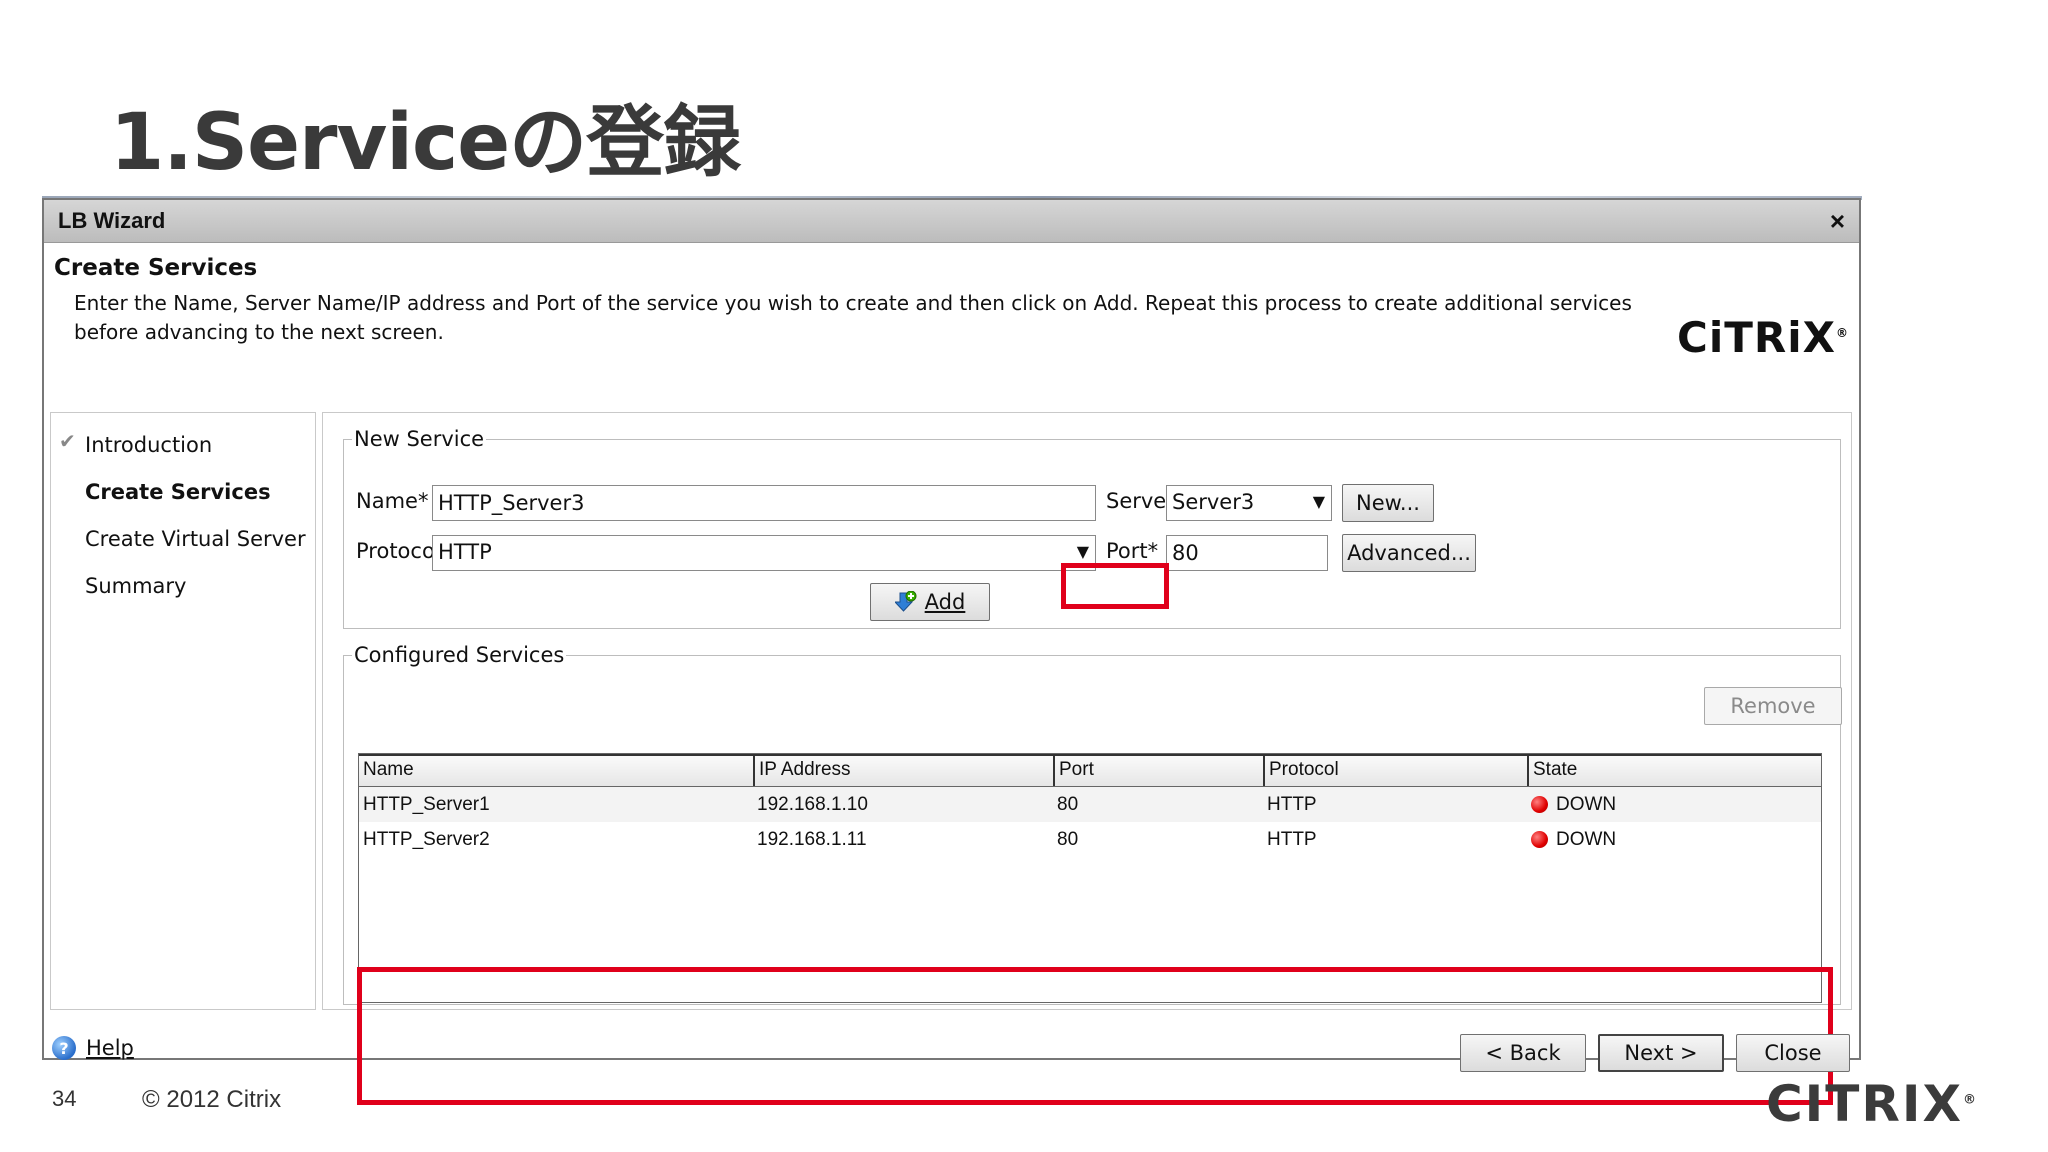 The width and height of the screenshot is (2048, 1152). I want to click on help-link: ? Help, so click(93, 1048).